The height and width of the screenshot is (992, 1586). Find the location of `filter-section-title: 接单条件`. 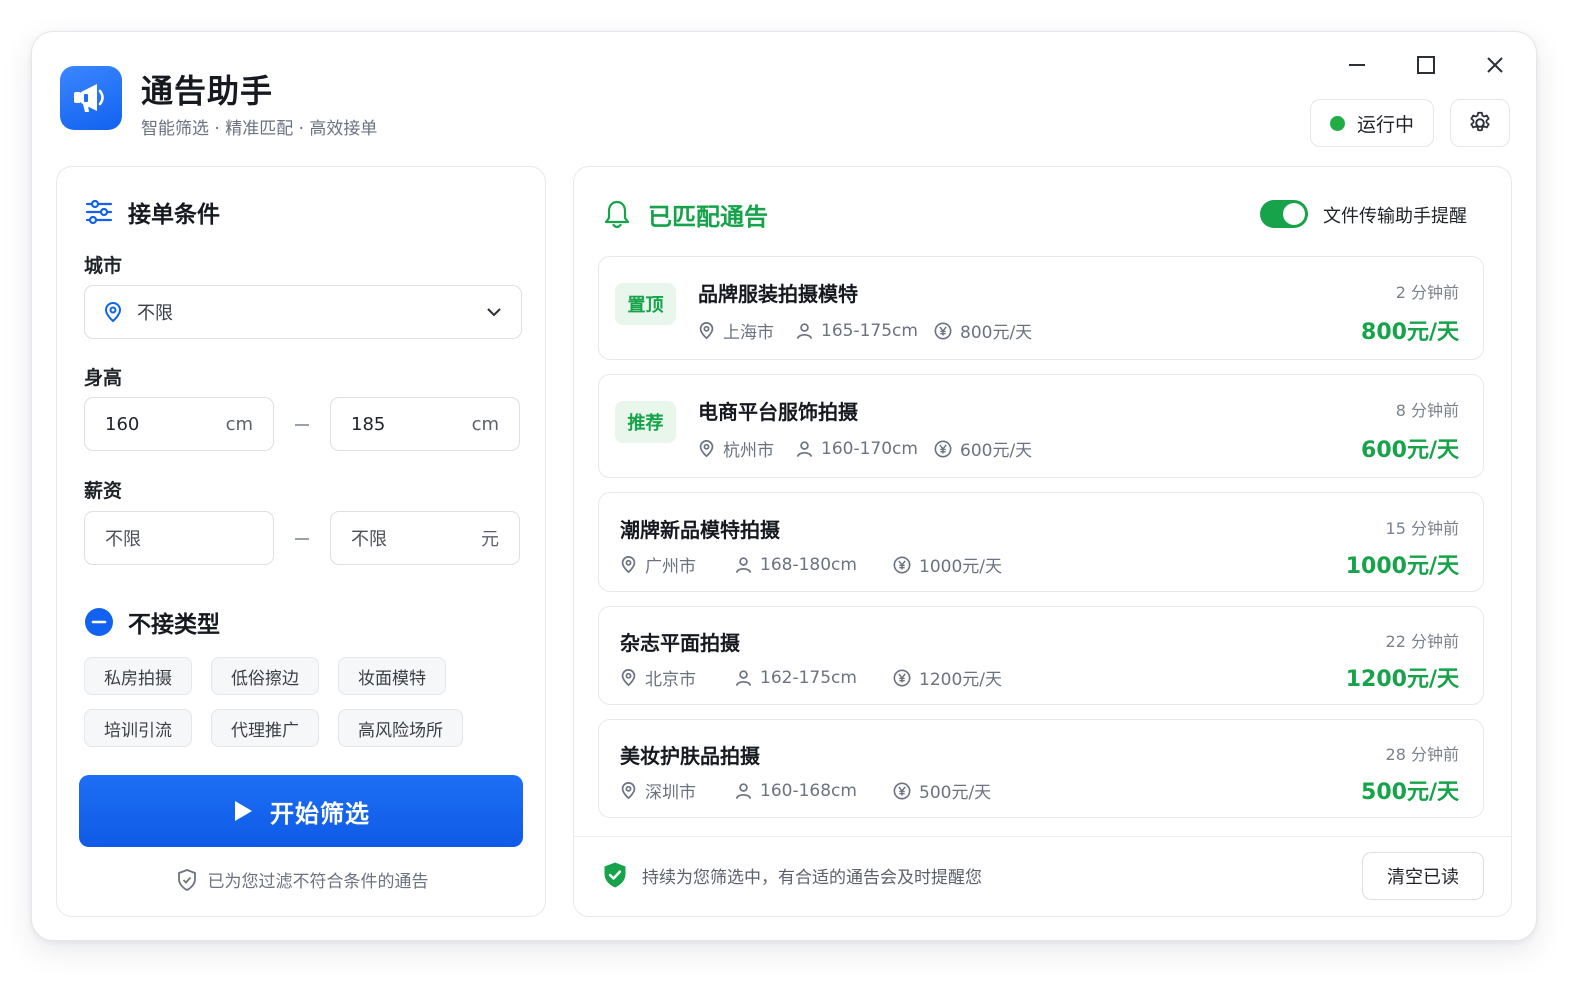

filter-section-title: 接单条件 is located at coordinates (174, 215).